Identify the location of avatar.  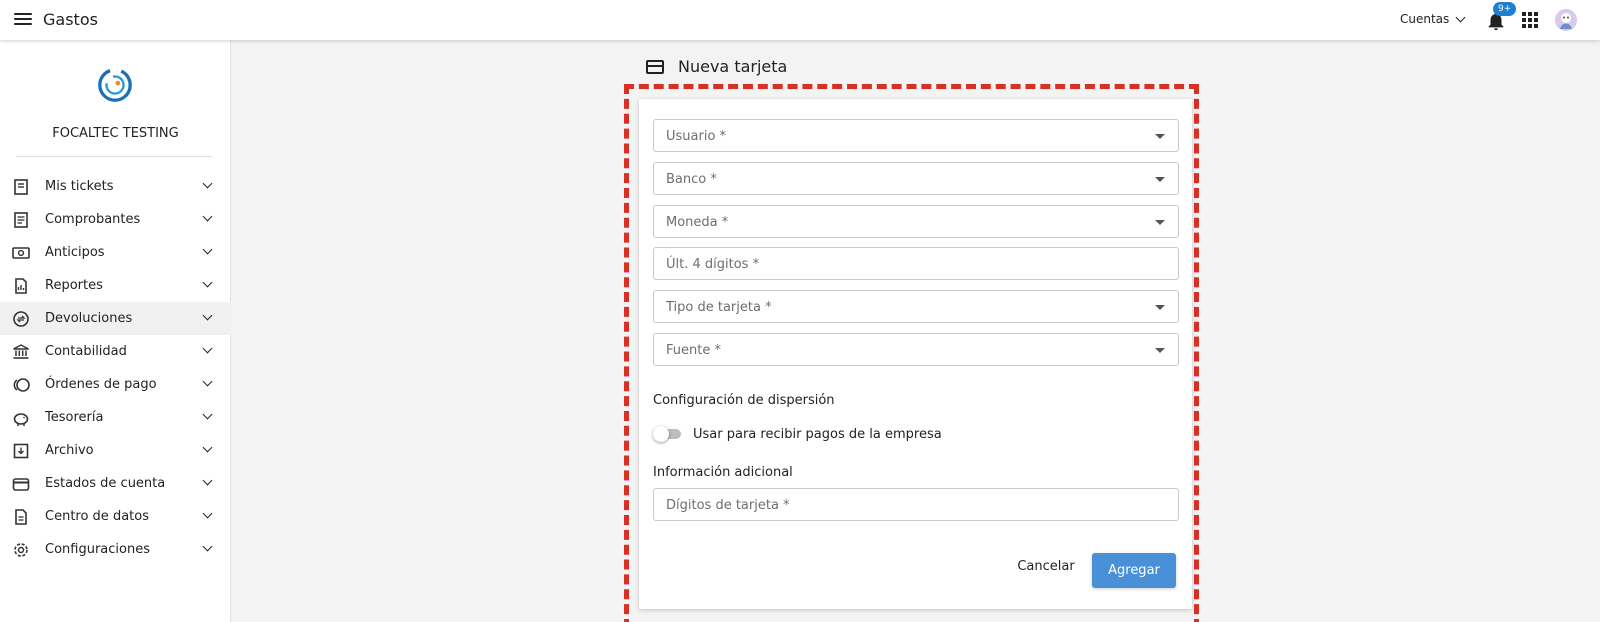
(1566, 20).